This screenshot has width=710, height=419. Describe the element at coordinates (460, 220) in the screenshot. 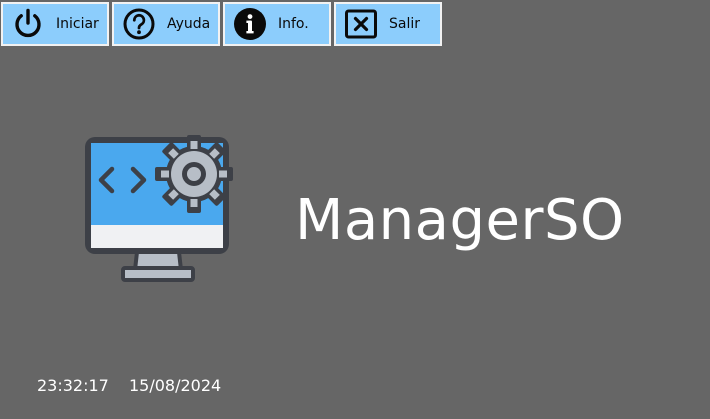

I see `app-title: ManagerSO` at that location.